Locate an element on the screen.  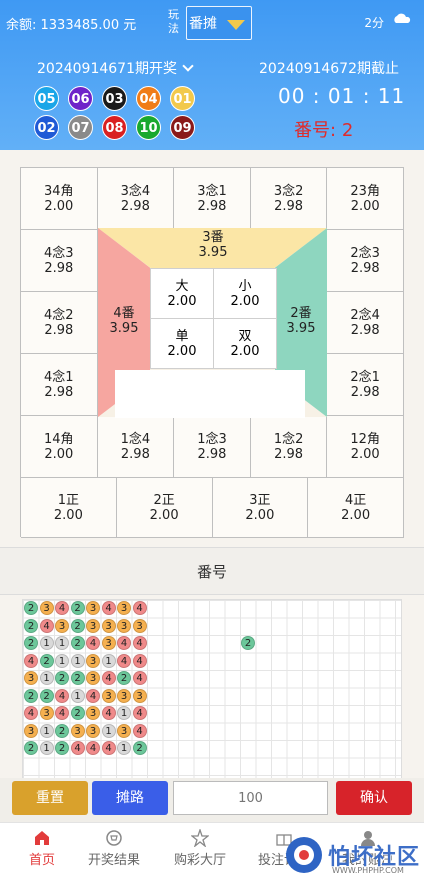
bet-cell: 4念3 2.98 is located at coordinates (59, 261).